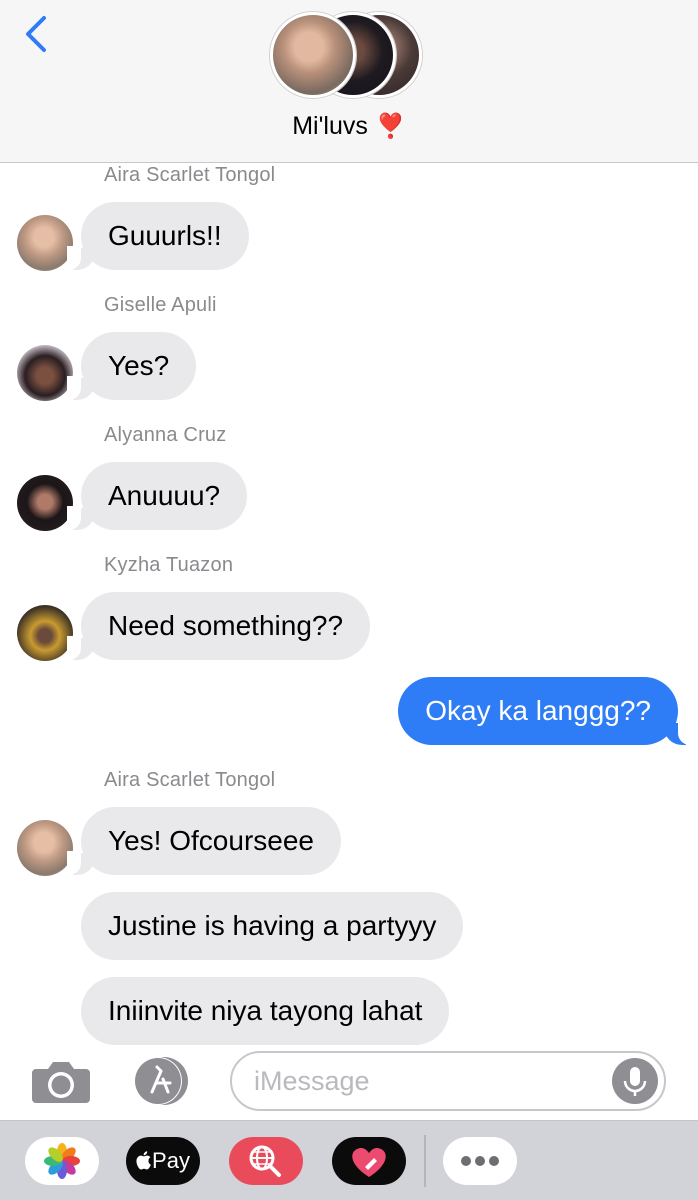 This screenshot has height=1200, width=698. Describe the element at coordinates (165, 435) in the screenshot. I see `sender-name: Alyanna Cruz` at that location.